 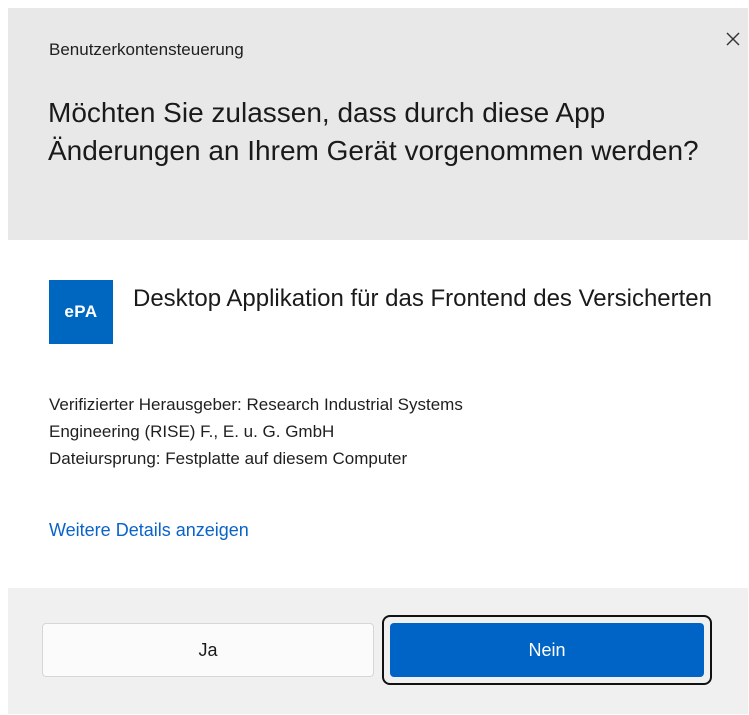 I want to click on app-icon: ePA, so click(x=81, y=312).